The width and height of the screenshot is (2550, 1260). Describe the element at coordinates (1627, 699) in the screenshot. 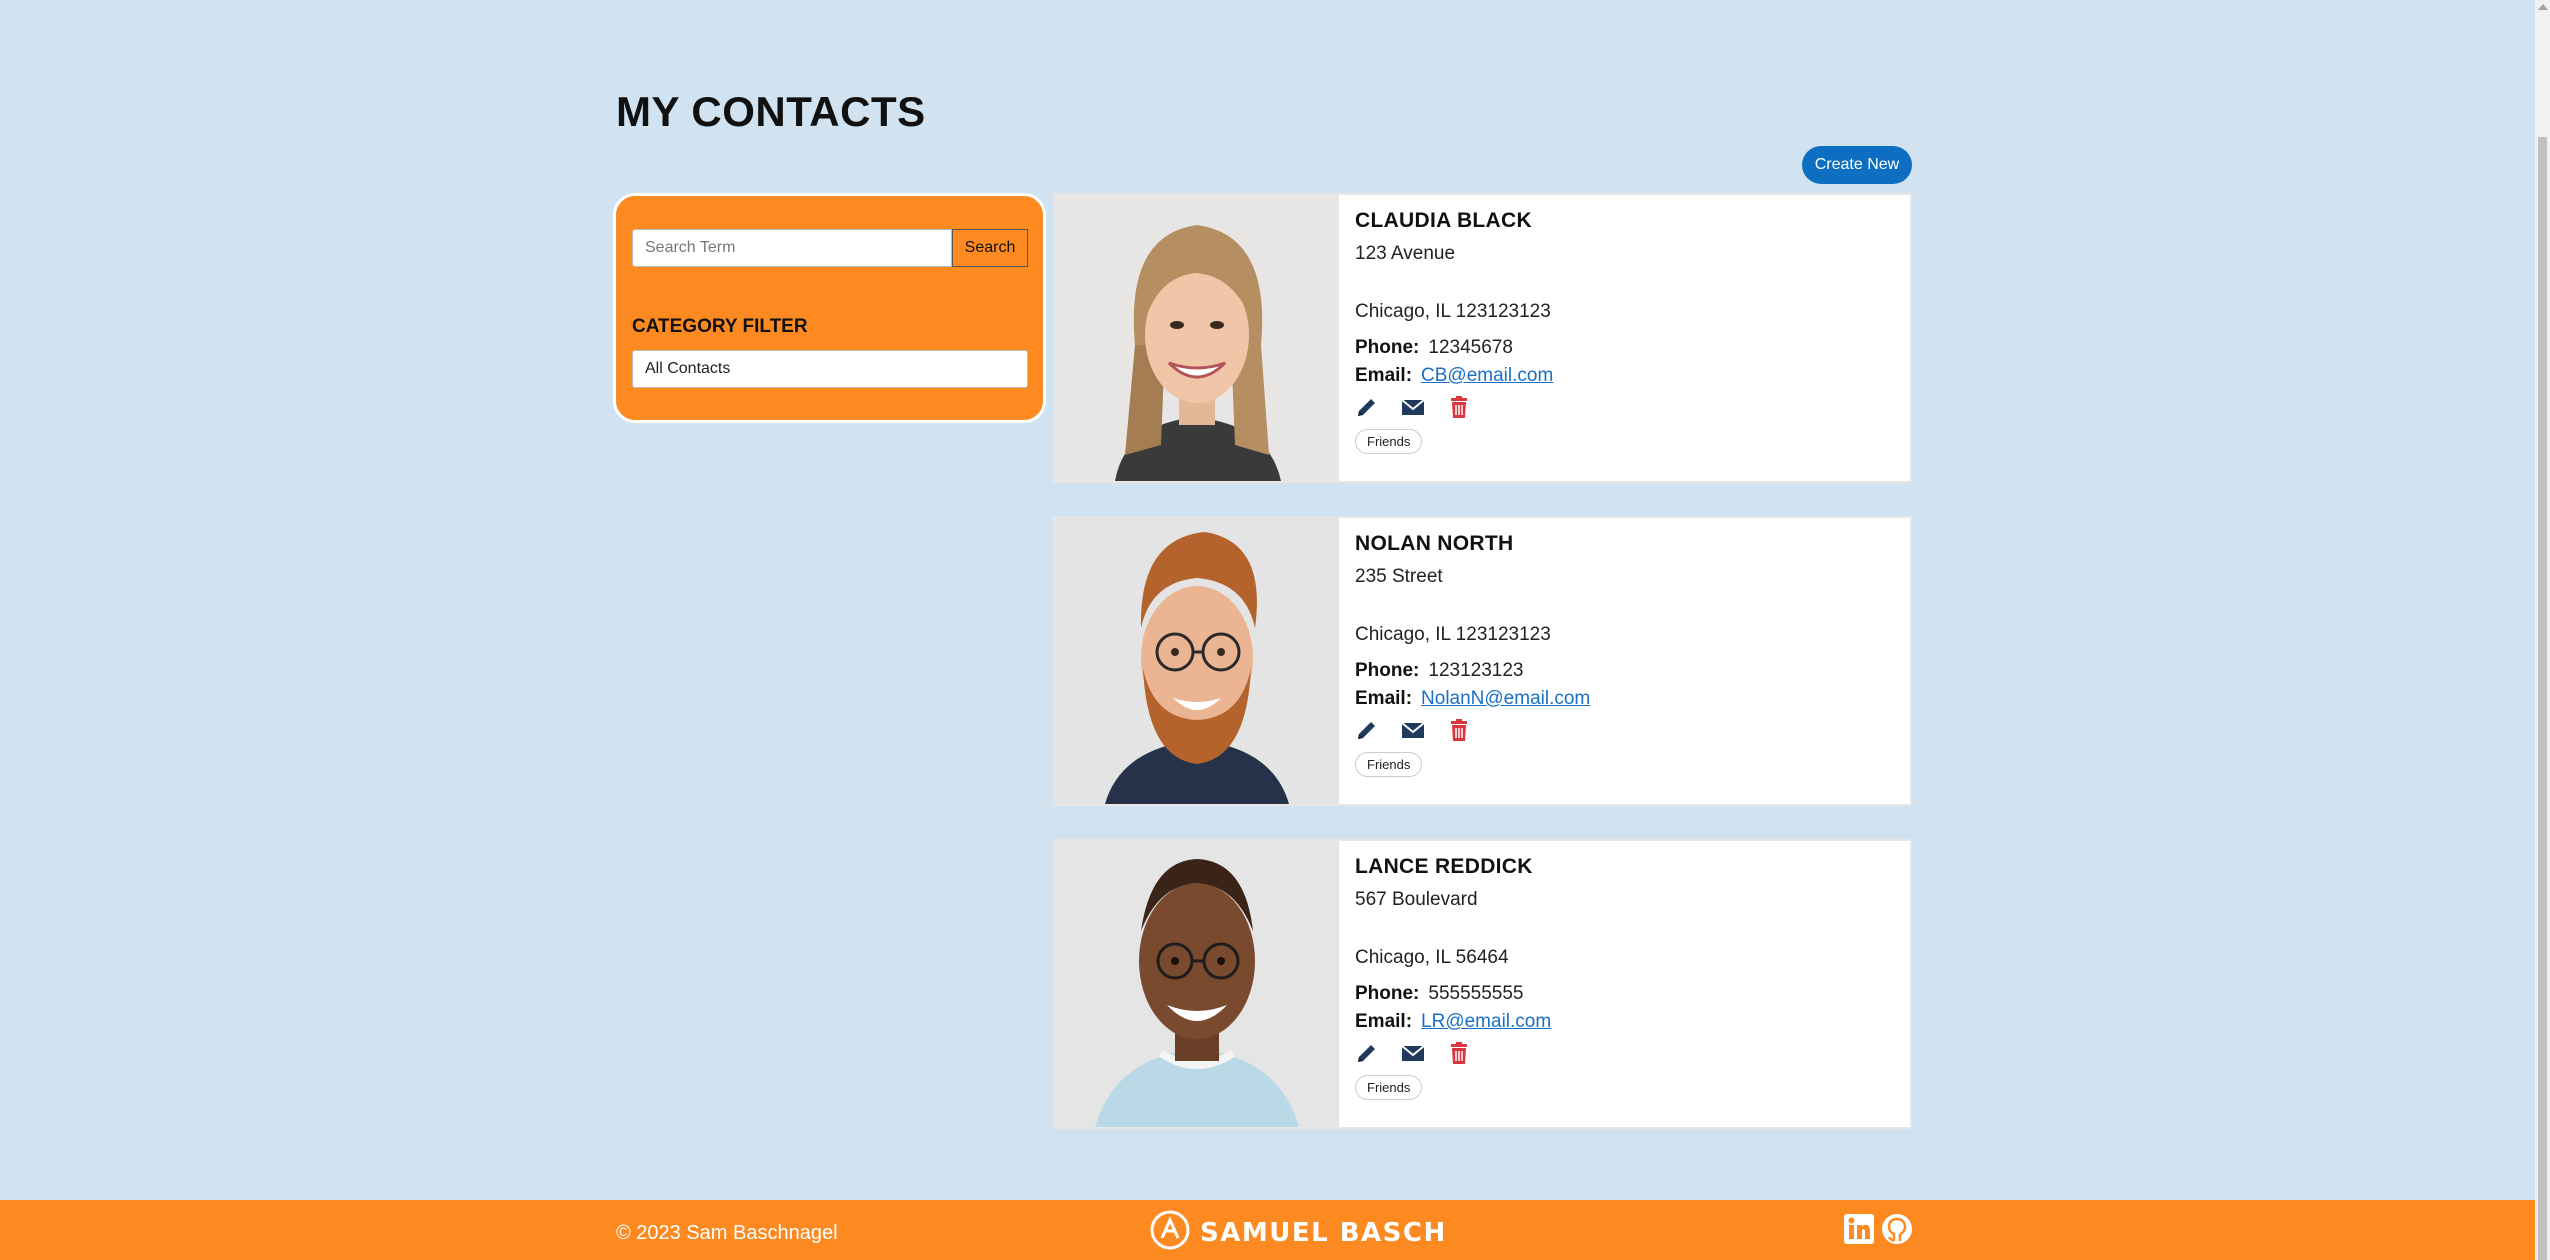

I see `contact-email-row: Email: NolanN@email.com` at that location.